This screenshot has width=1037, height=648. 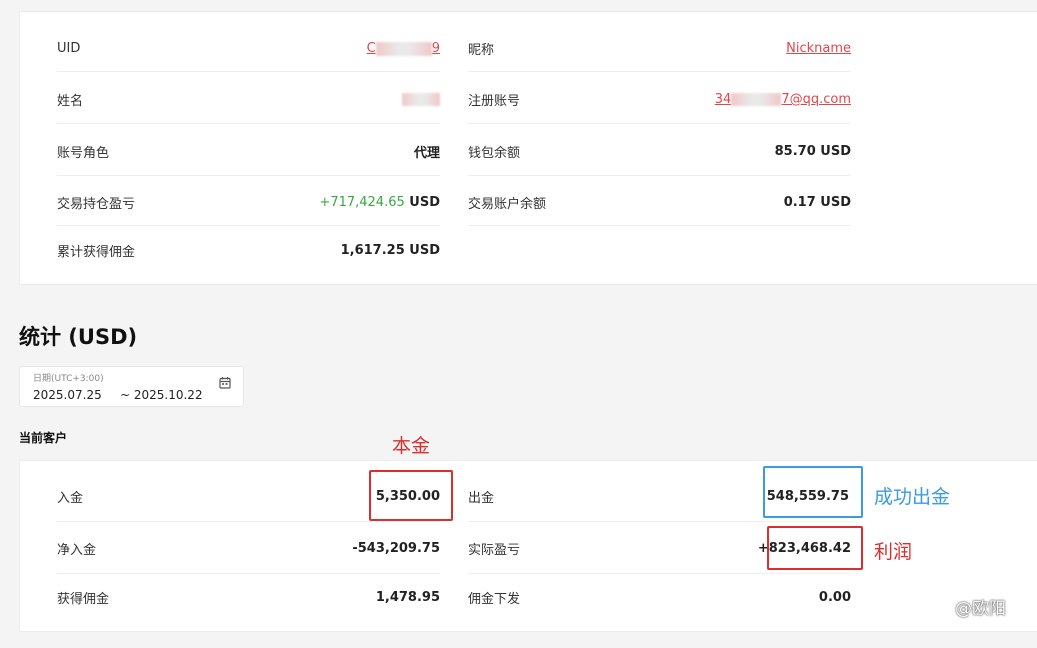 What do you see at coordinates (481, 50) in the screenshot?
I see `nickname-label: 昵称` at bounding box center [481, 50].